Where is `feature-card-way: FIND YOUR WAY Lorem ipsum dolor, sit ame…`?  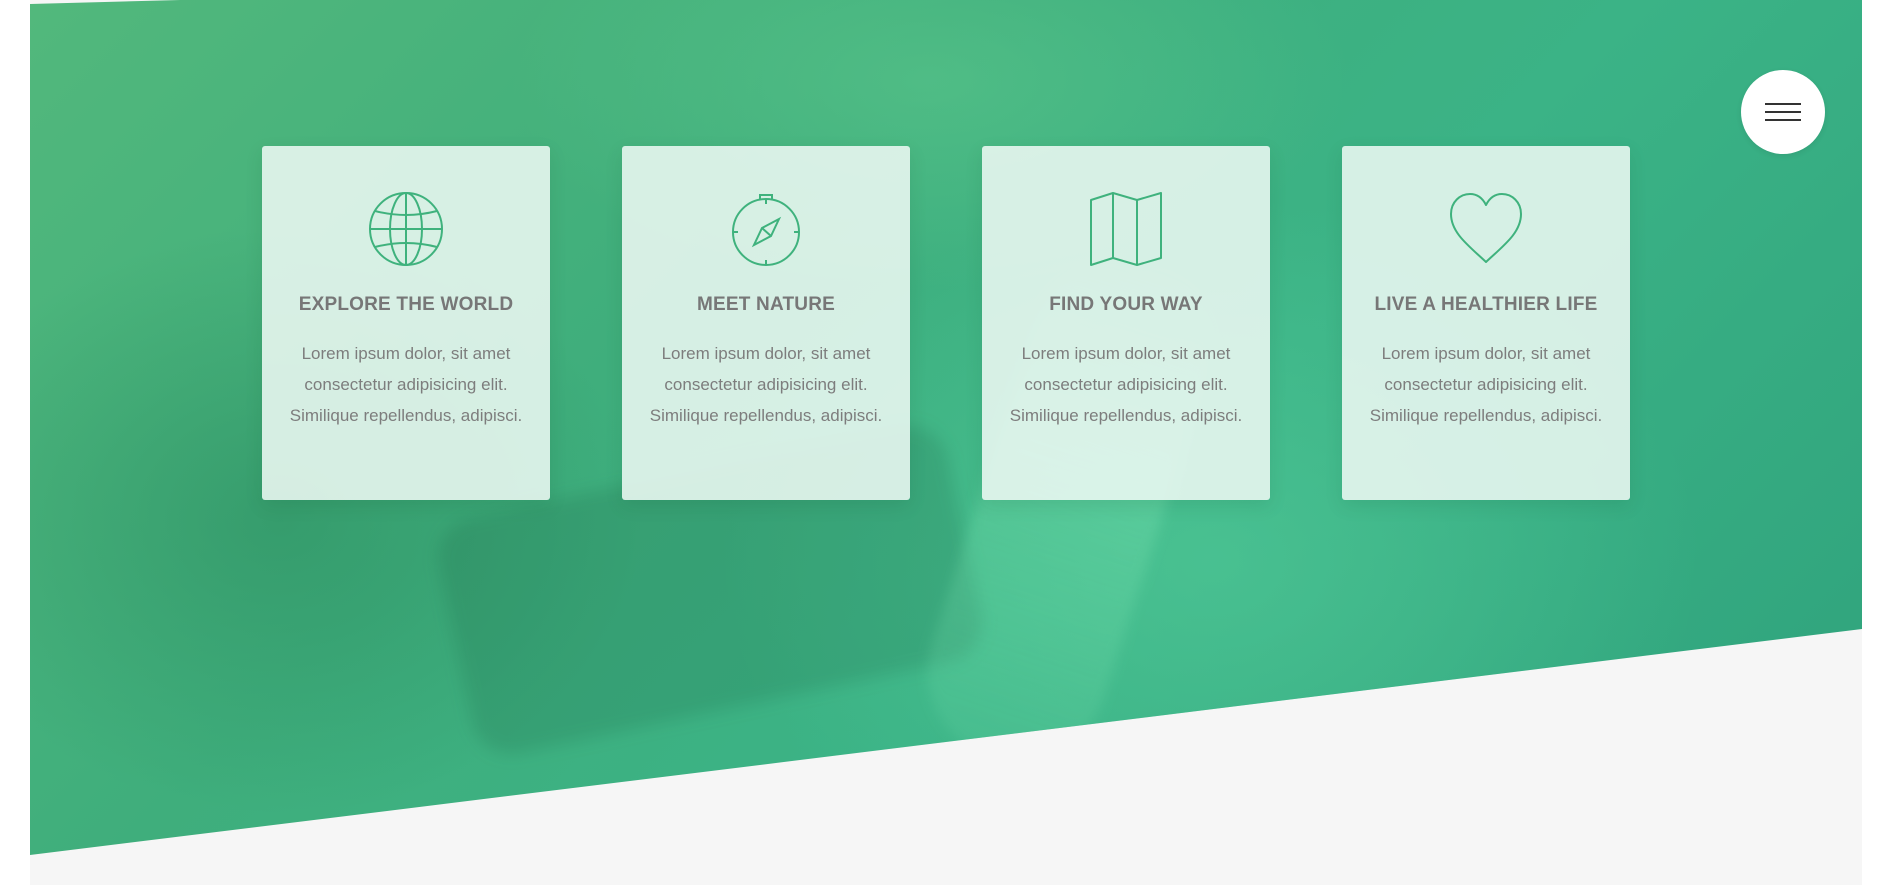 feature-card-way: FIND YOUR WAY Lorem ipsum dolor, sit ame… is located at coordinates (1126, 323).